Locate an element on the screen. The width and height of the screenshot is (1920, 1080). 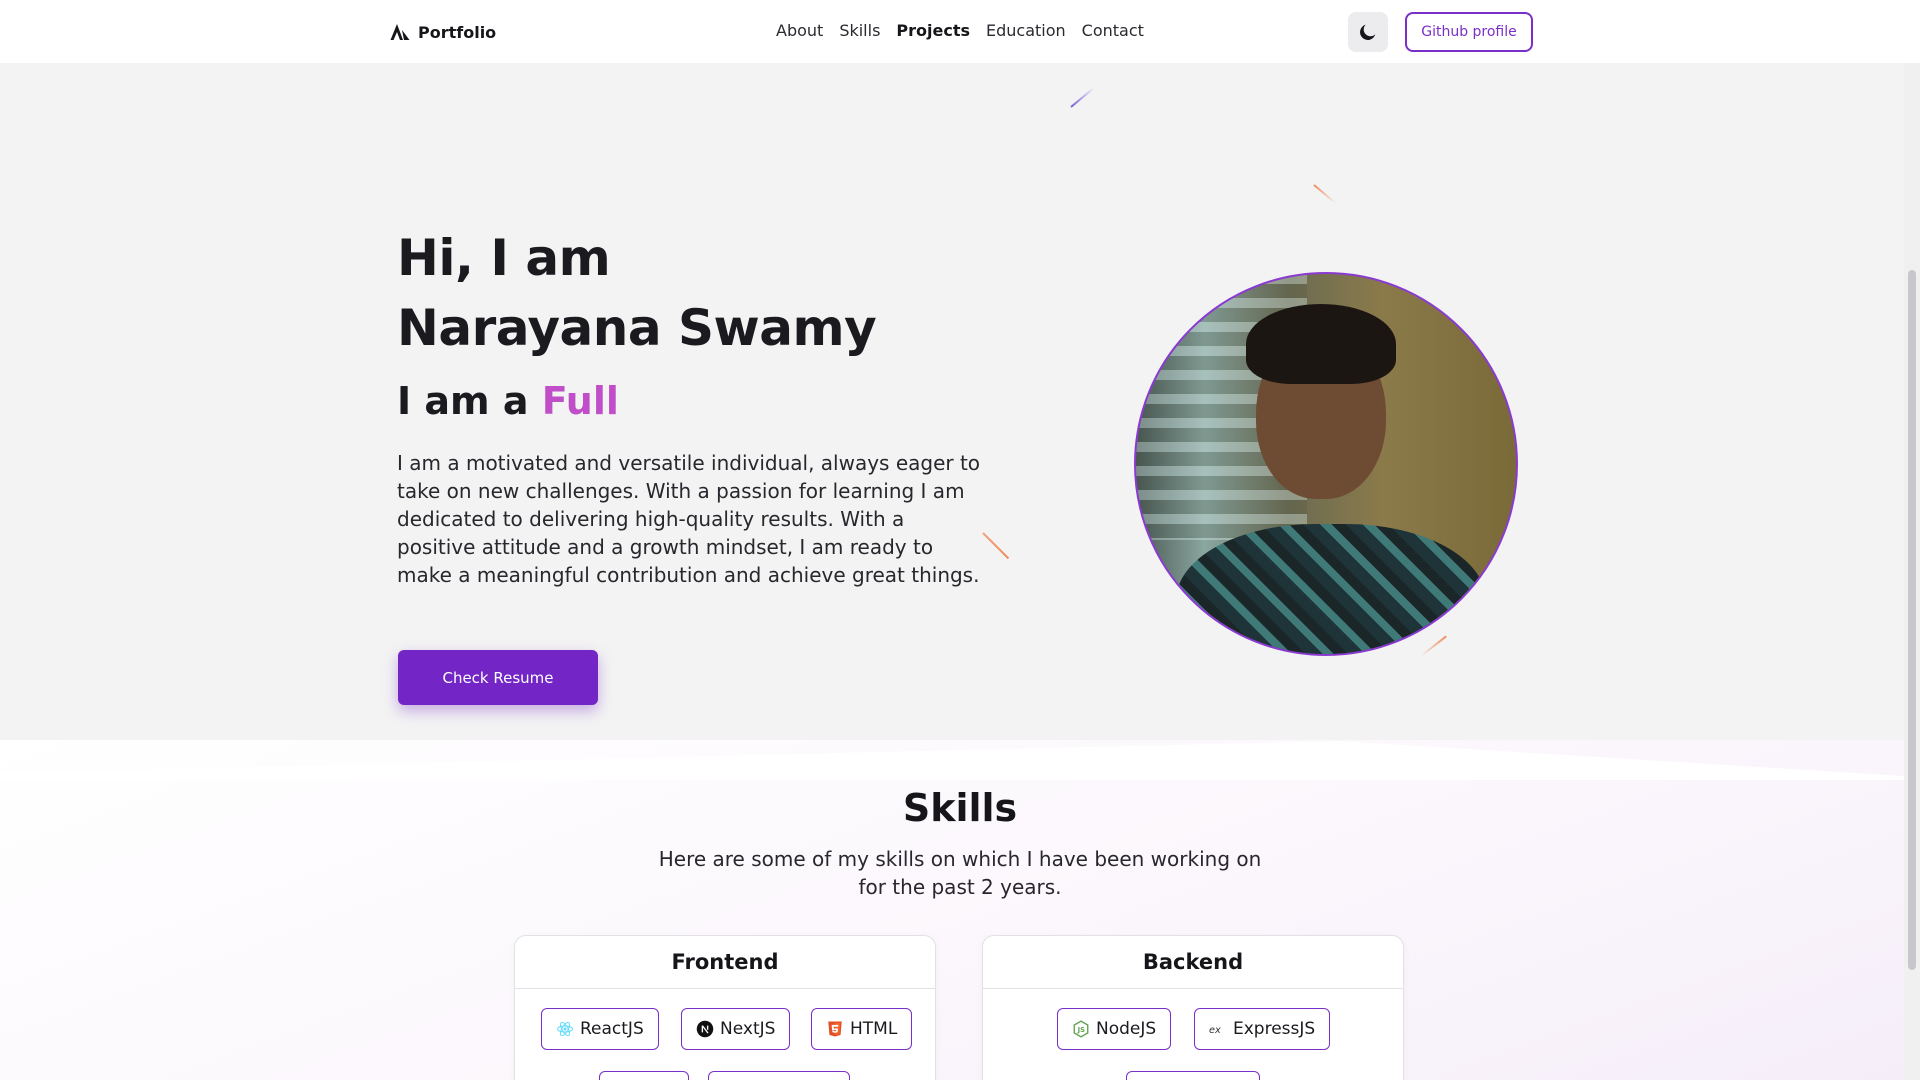
svg-text: JS is located at coordinates (1081, 1030).